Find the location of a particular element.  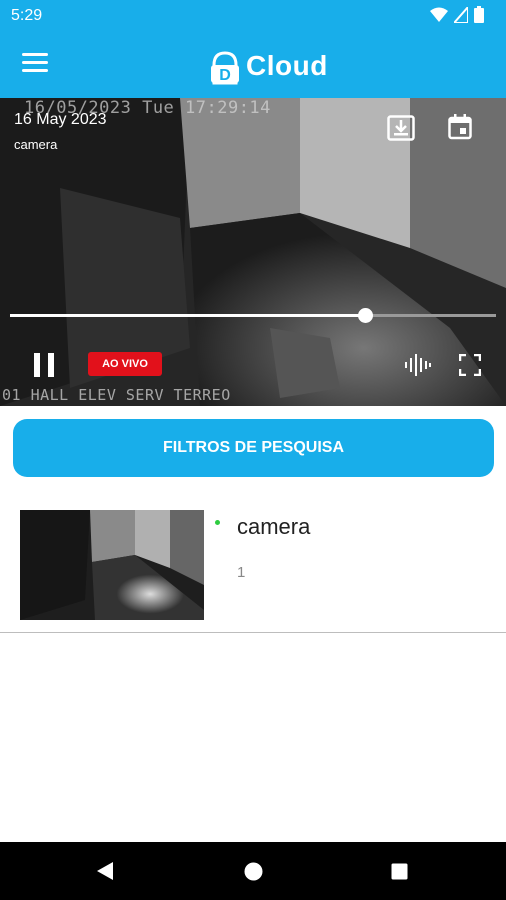

list-item: camera 1 is located at coordinates (253, 565).